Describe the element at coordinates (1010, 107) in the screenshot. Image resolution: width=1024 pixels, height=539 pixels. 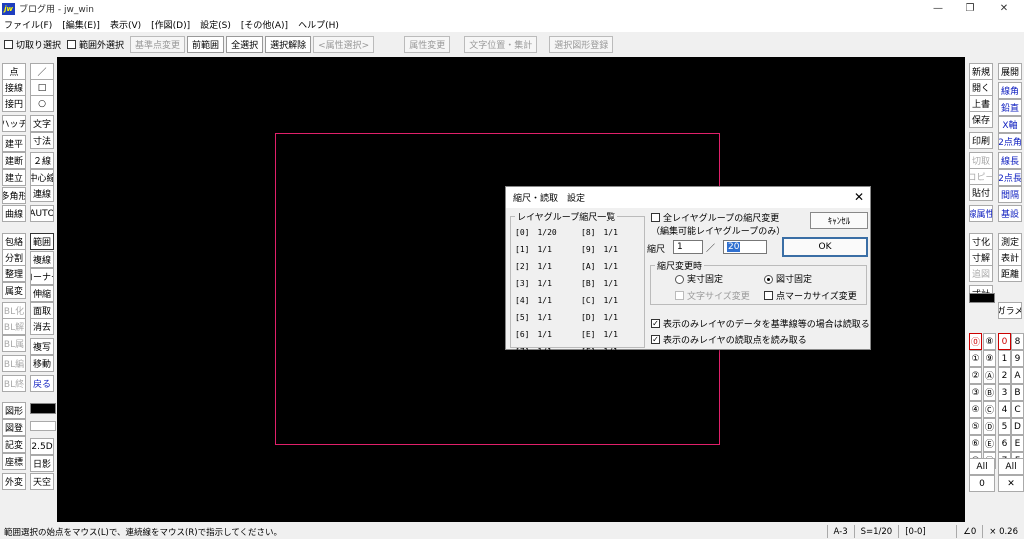
I see `tool-vertical: 鉛直` at that location.